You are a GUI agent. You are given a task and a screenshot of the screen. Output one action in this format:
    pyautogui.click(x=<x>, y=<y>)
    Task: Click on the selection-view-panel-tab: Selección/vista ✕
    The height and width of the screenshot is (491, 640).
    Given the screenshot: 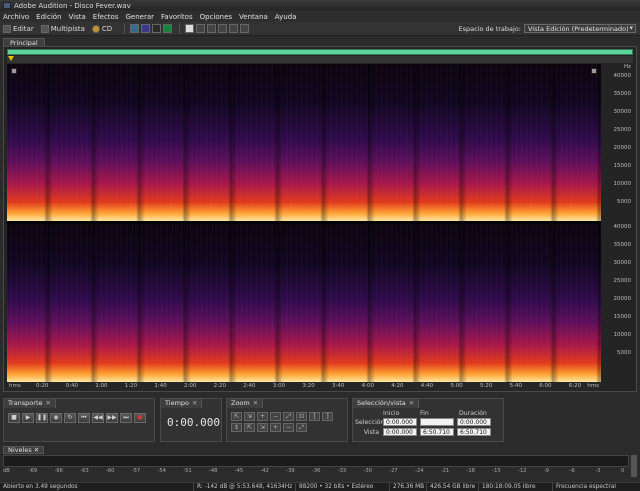 What is the action you would take?
    pyautogui.click(x=386, y=403)
    